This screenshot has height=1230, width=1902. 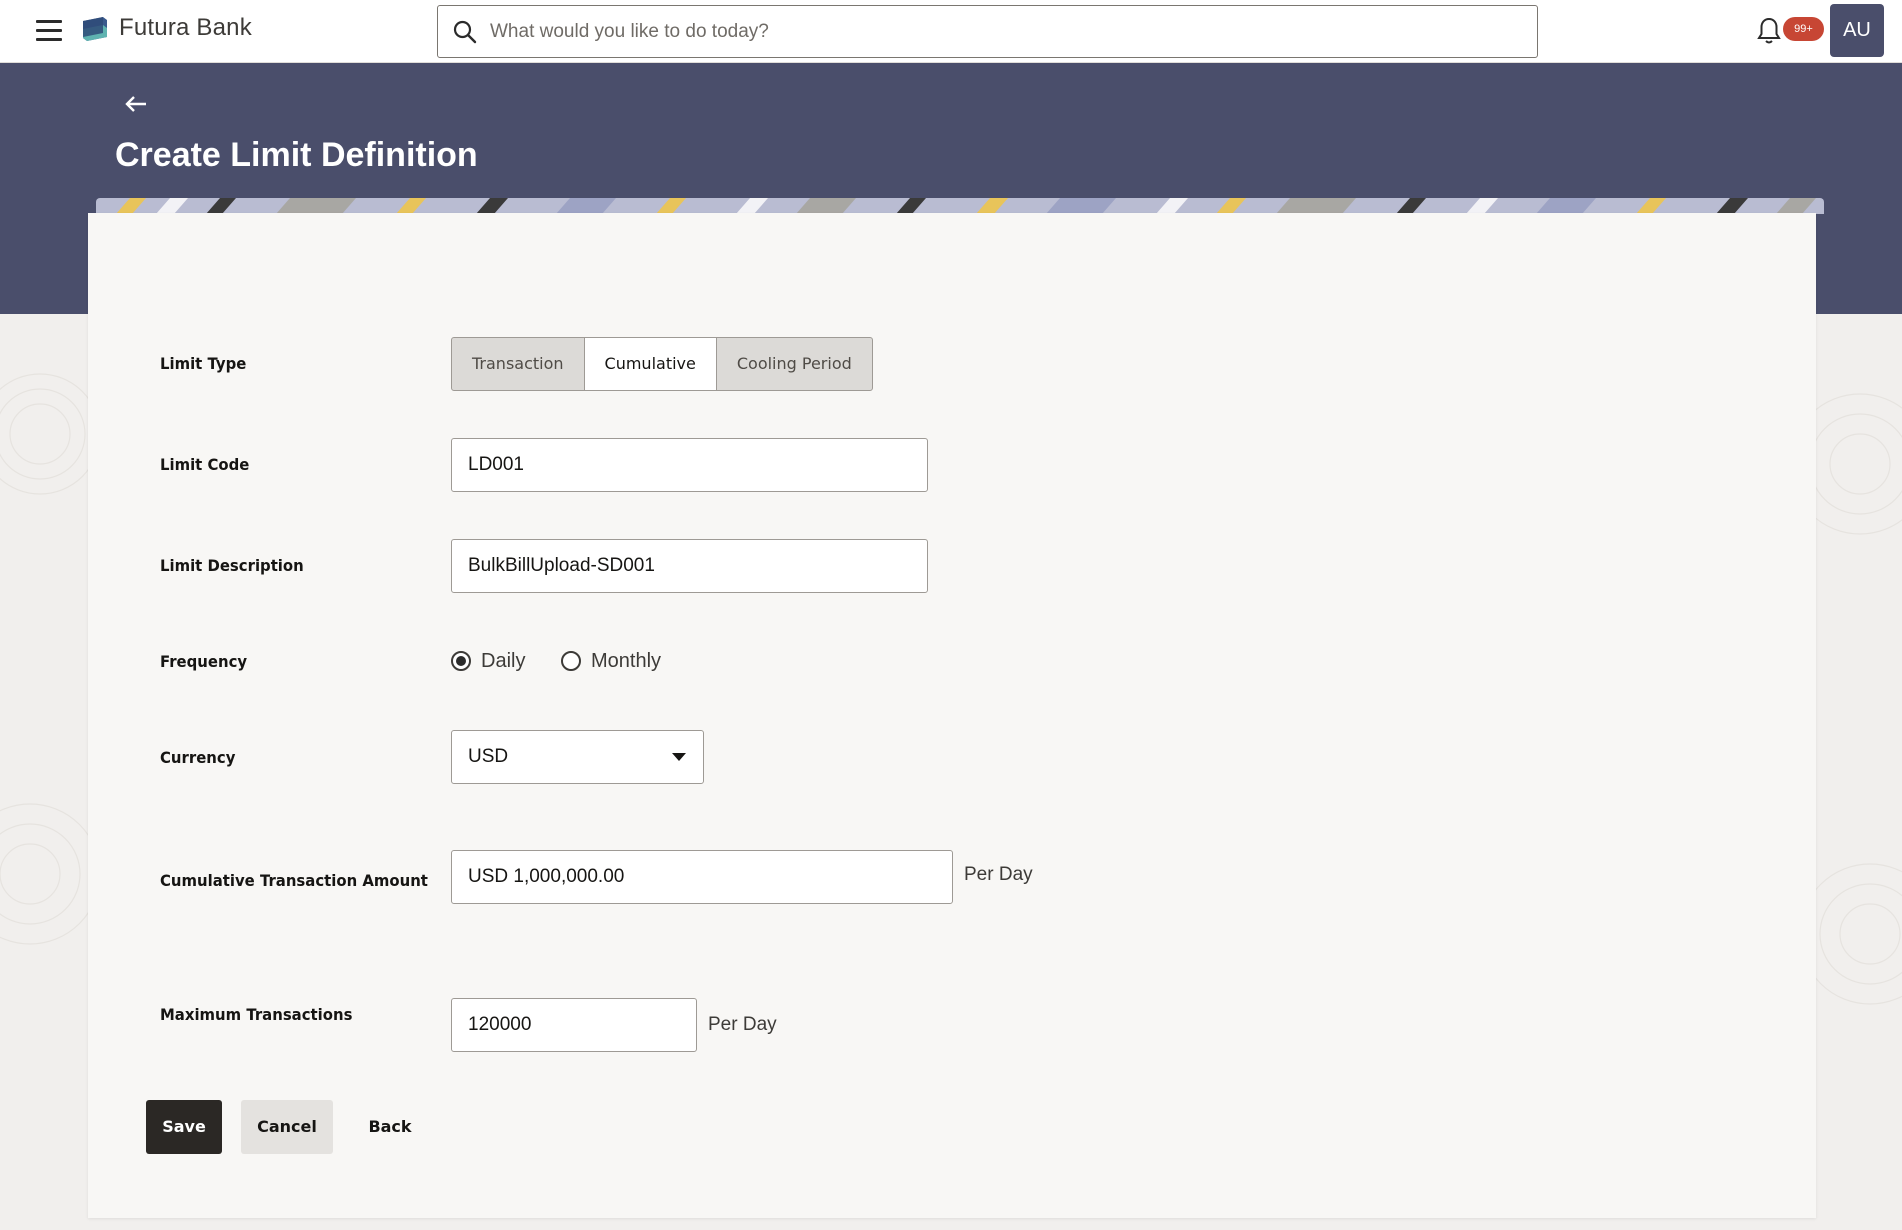 I want to click on limit-description-field, so click(x=689, y=566).